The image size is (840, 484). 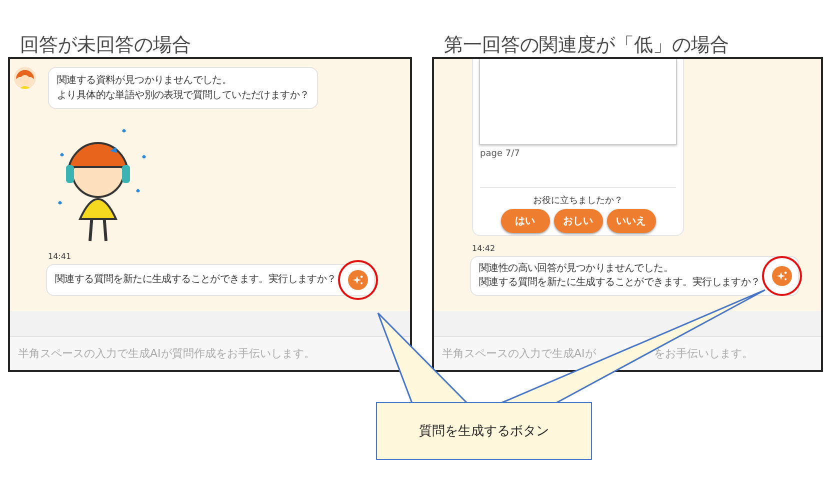 What do you see at coordinates (627, 353) in the screenshot?
I see `text-input: 半角スペースの入力で生成AIが をお手伝いします。` at bounding box center [627, 353].